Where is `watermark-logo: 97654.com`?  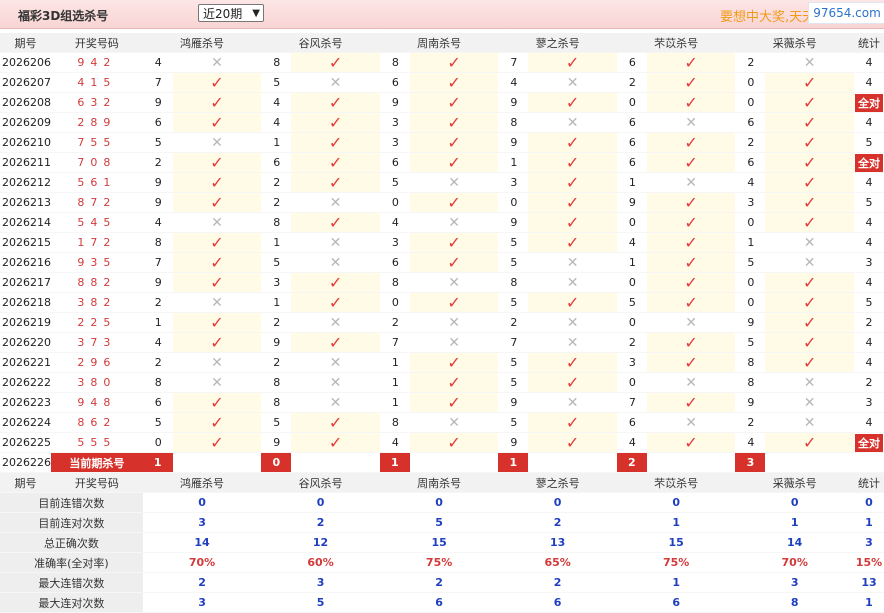
watermark-logo: 97654.com is located at coordinates (846, 13).